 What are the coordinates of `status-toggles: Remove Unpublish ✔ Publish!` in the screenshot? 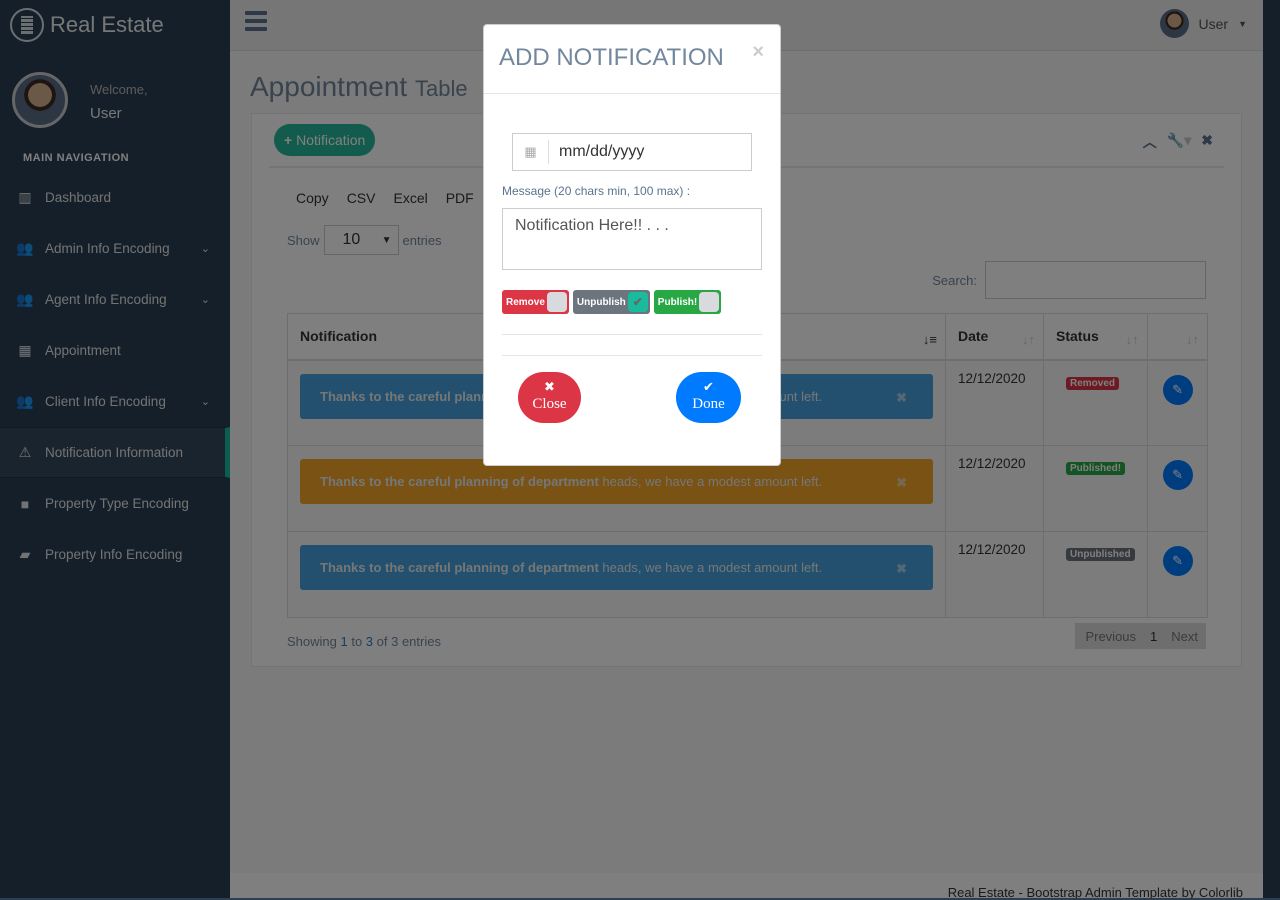 It's located at (612, 302).